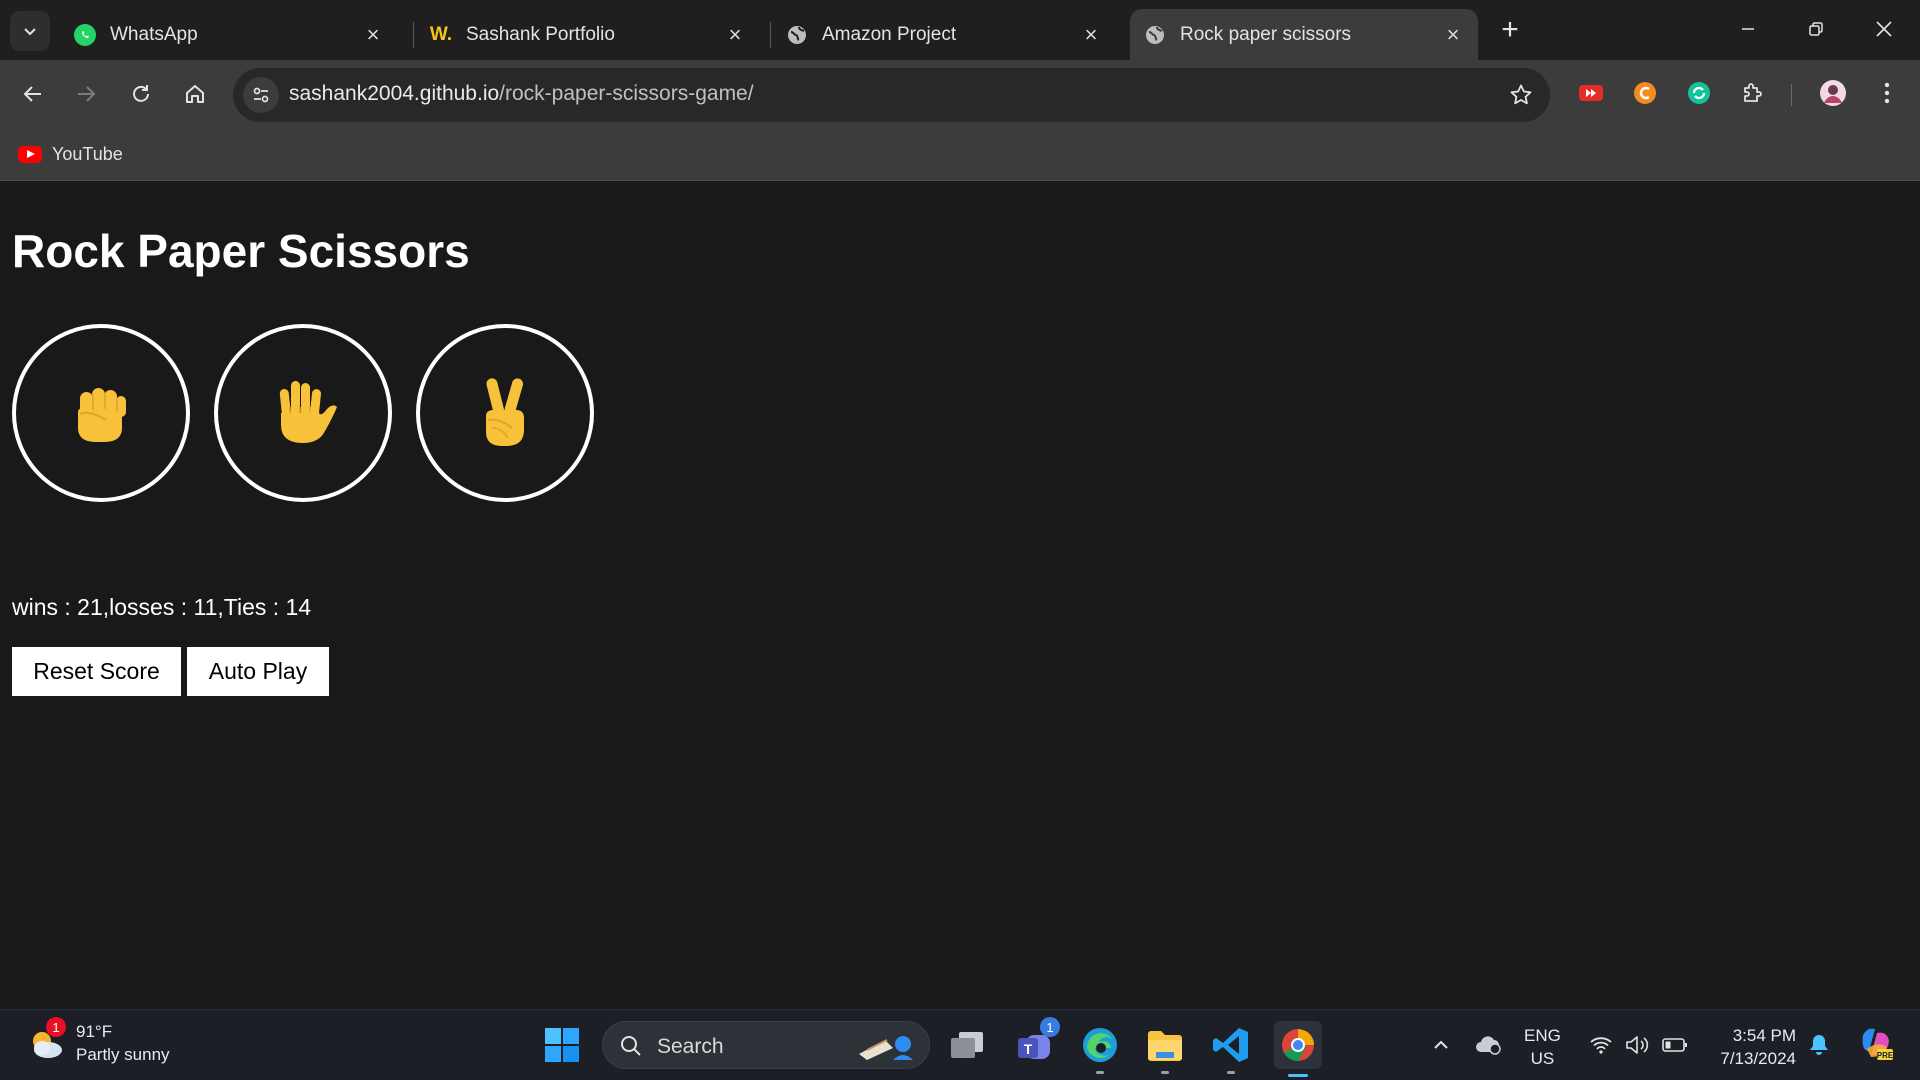  What do you see at coordinates (30, 154) in the screenshot?
I see `youtube-icon` at bounding box center [30, 154].